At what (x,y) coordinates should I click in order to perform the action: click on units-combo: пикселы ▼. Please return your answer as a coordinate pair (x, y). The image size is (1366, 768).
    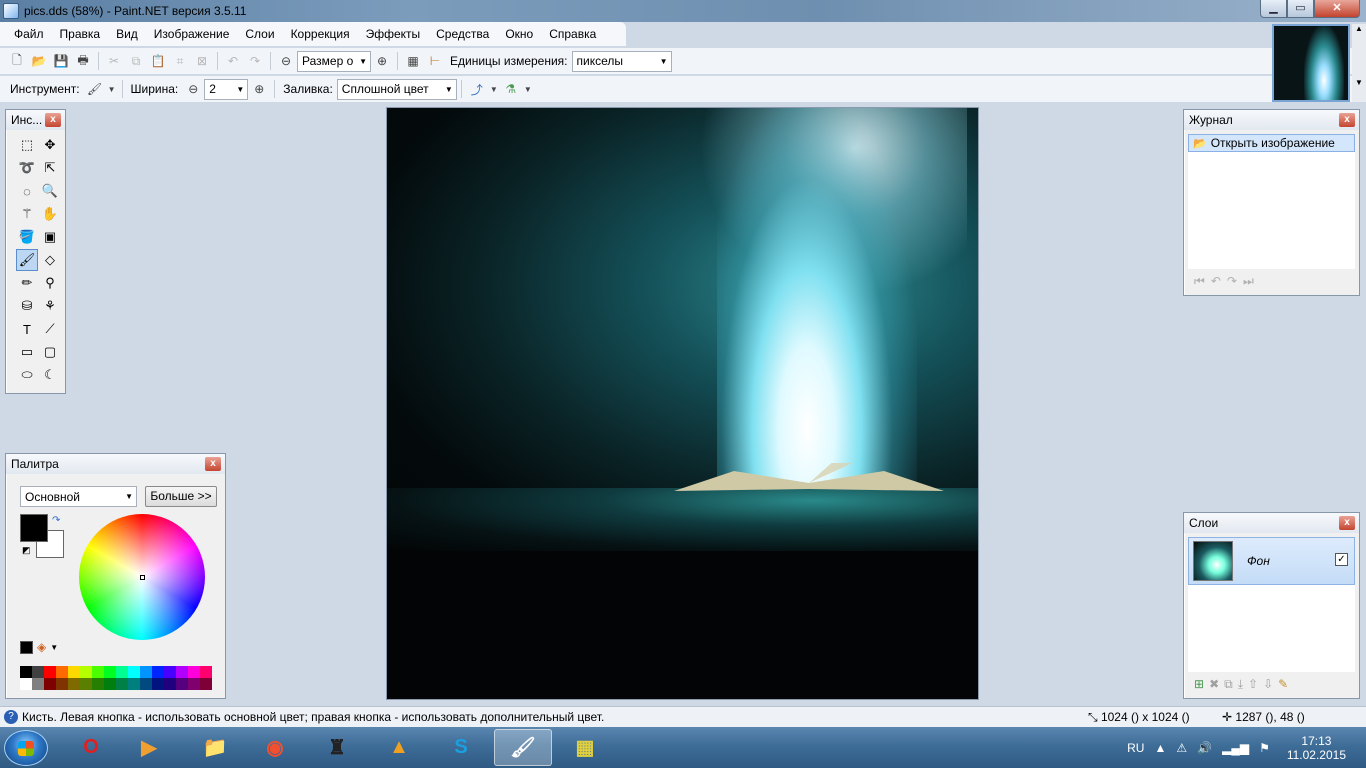
    Looking at the image, I should click on (621, 61).